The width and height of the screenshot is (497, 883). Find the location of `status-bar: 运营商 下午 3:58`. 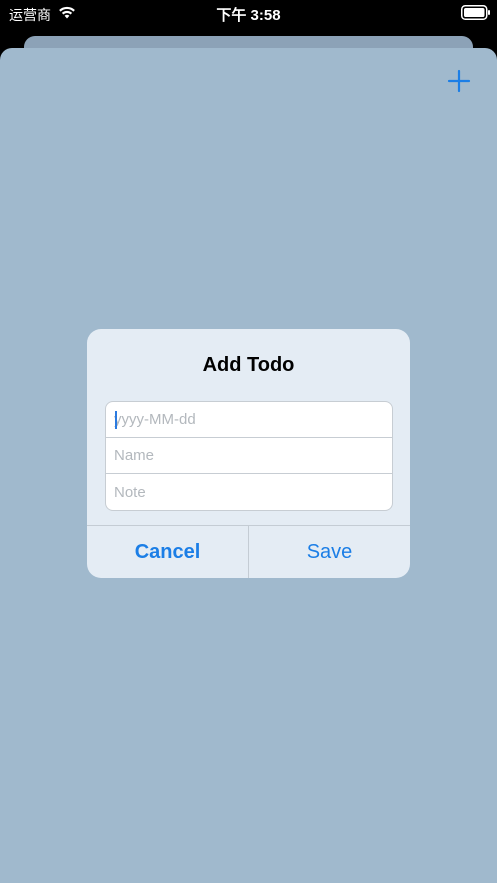

status-bar: 运营商 下午 3:58 is located at coordinates (248, 14).